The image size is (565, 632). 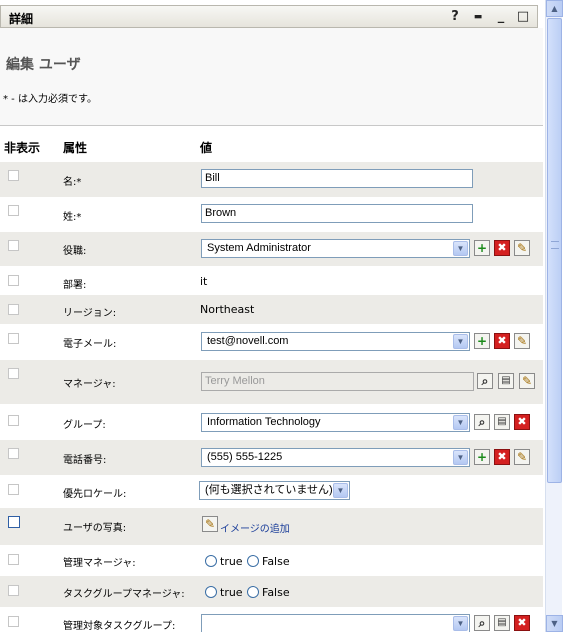 What do you see at coordinates (554, 8) in the screenshot?
I see `scroll-up-icon: ▲` at bounding box center [554, 8].